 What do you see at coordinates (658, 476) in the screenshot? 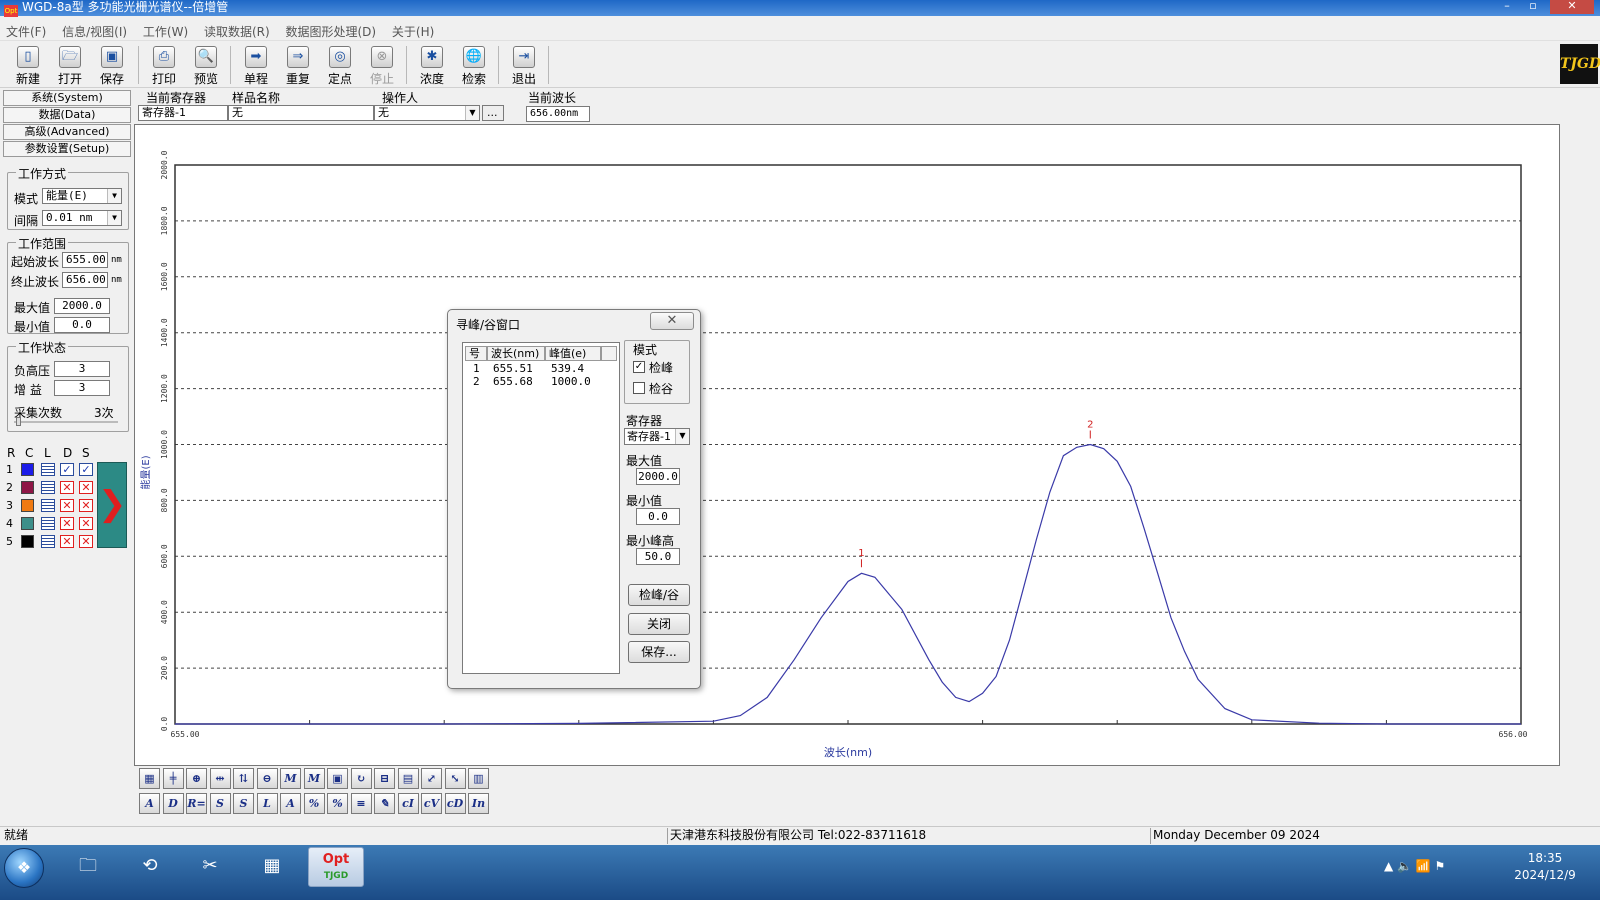
I see `dialog-max-input: 2000.0` at bounding box center [658, 476].